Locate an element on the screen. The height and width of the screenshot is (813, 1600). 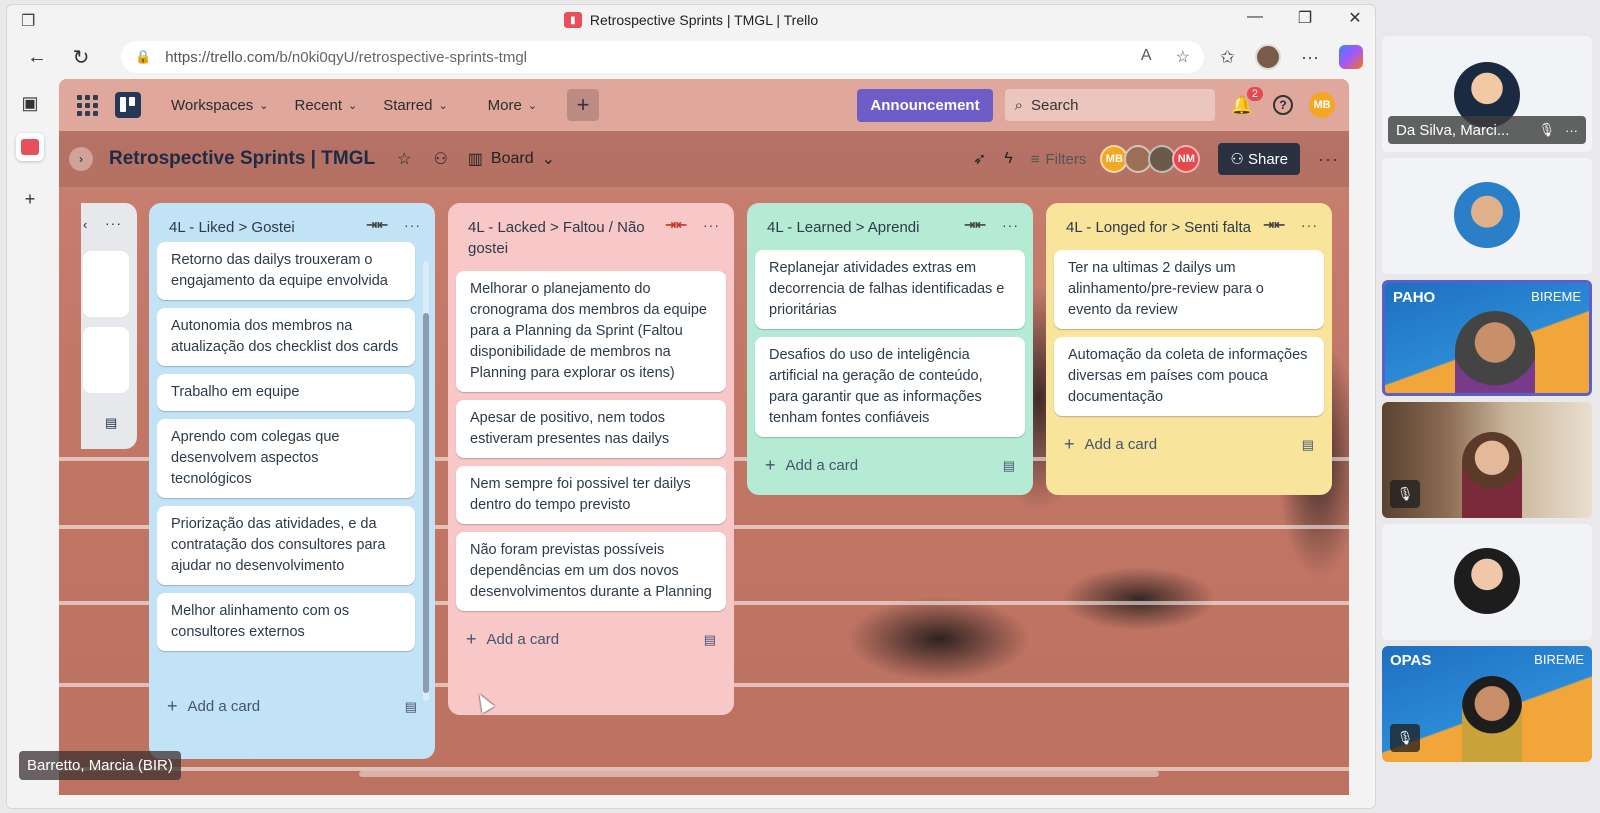
participant-tile: OPAS BIREME 🎙 is located at coordinates (1487, 704).